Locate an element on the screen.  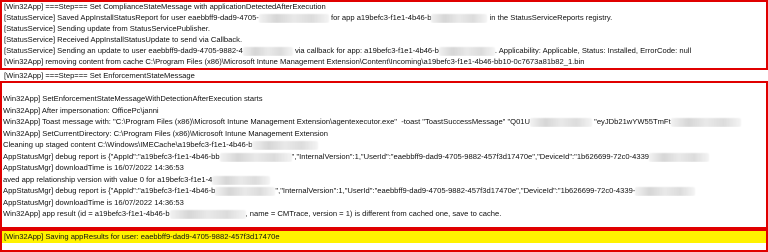
highlight-box-saving-results is located at coordinates (384, 240).